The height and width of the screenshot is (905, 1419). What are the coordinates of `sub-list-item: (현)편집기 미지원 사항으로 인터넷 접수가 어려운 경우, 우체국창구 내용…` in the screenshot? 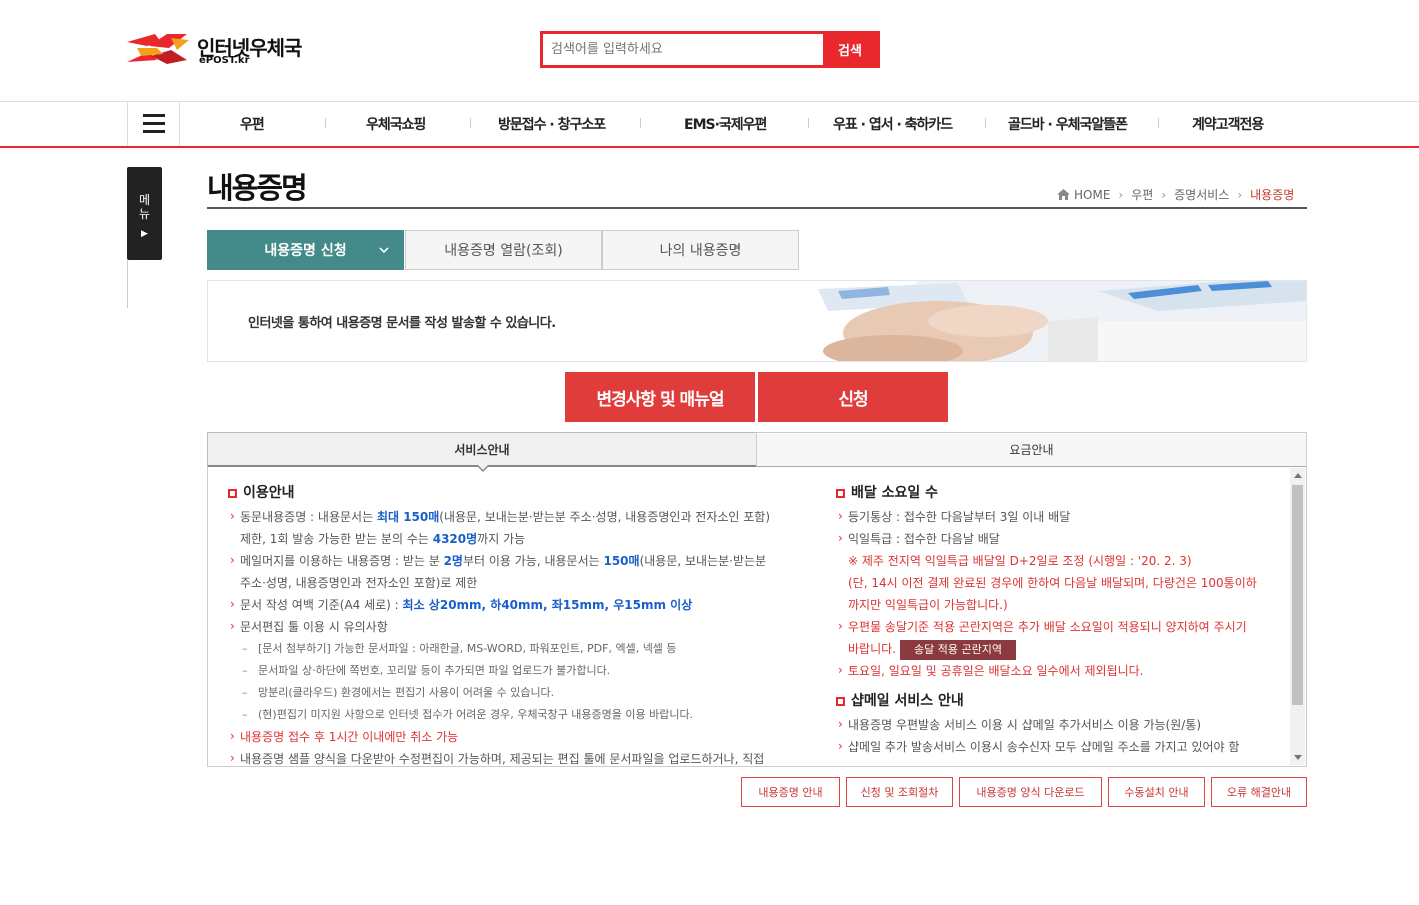 It's located at (518, 715).